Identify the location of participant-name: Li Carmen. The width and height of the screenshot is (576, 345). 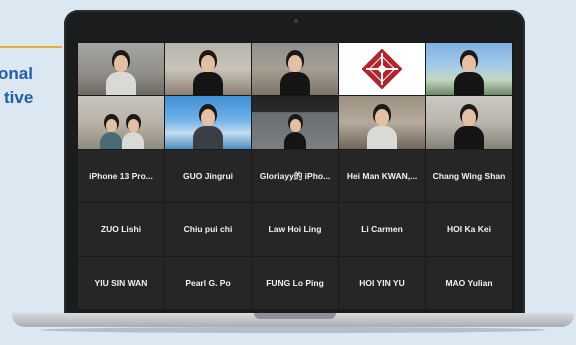
(382, 229).